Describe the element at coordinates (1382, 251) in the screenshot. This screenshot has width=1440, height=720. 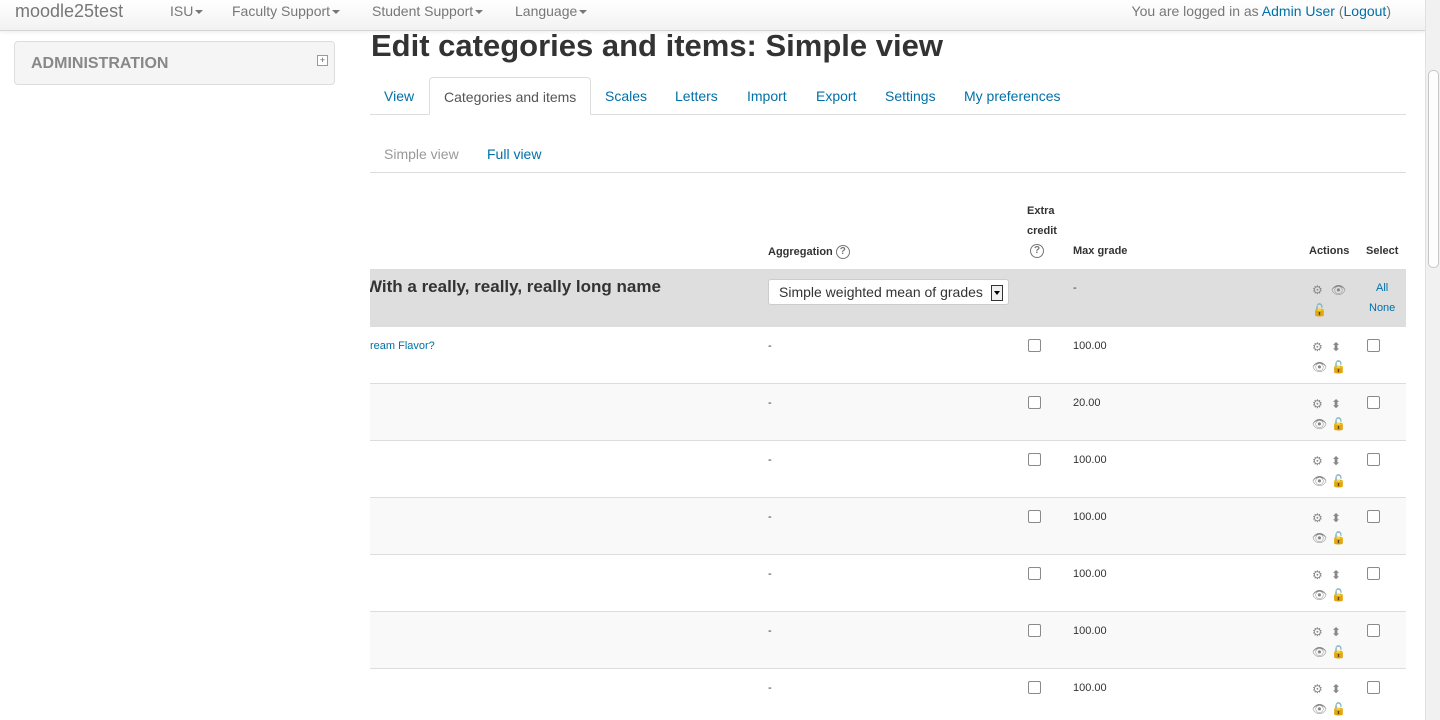
I see `header-select: Select` at that location.